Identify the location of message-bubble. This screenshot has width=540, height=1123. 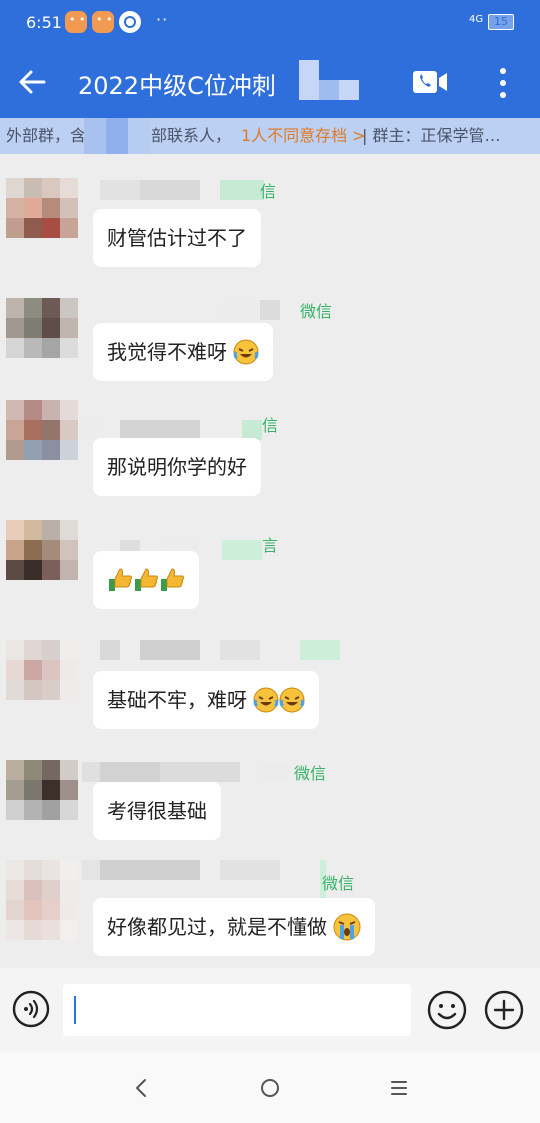
(146, 580).